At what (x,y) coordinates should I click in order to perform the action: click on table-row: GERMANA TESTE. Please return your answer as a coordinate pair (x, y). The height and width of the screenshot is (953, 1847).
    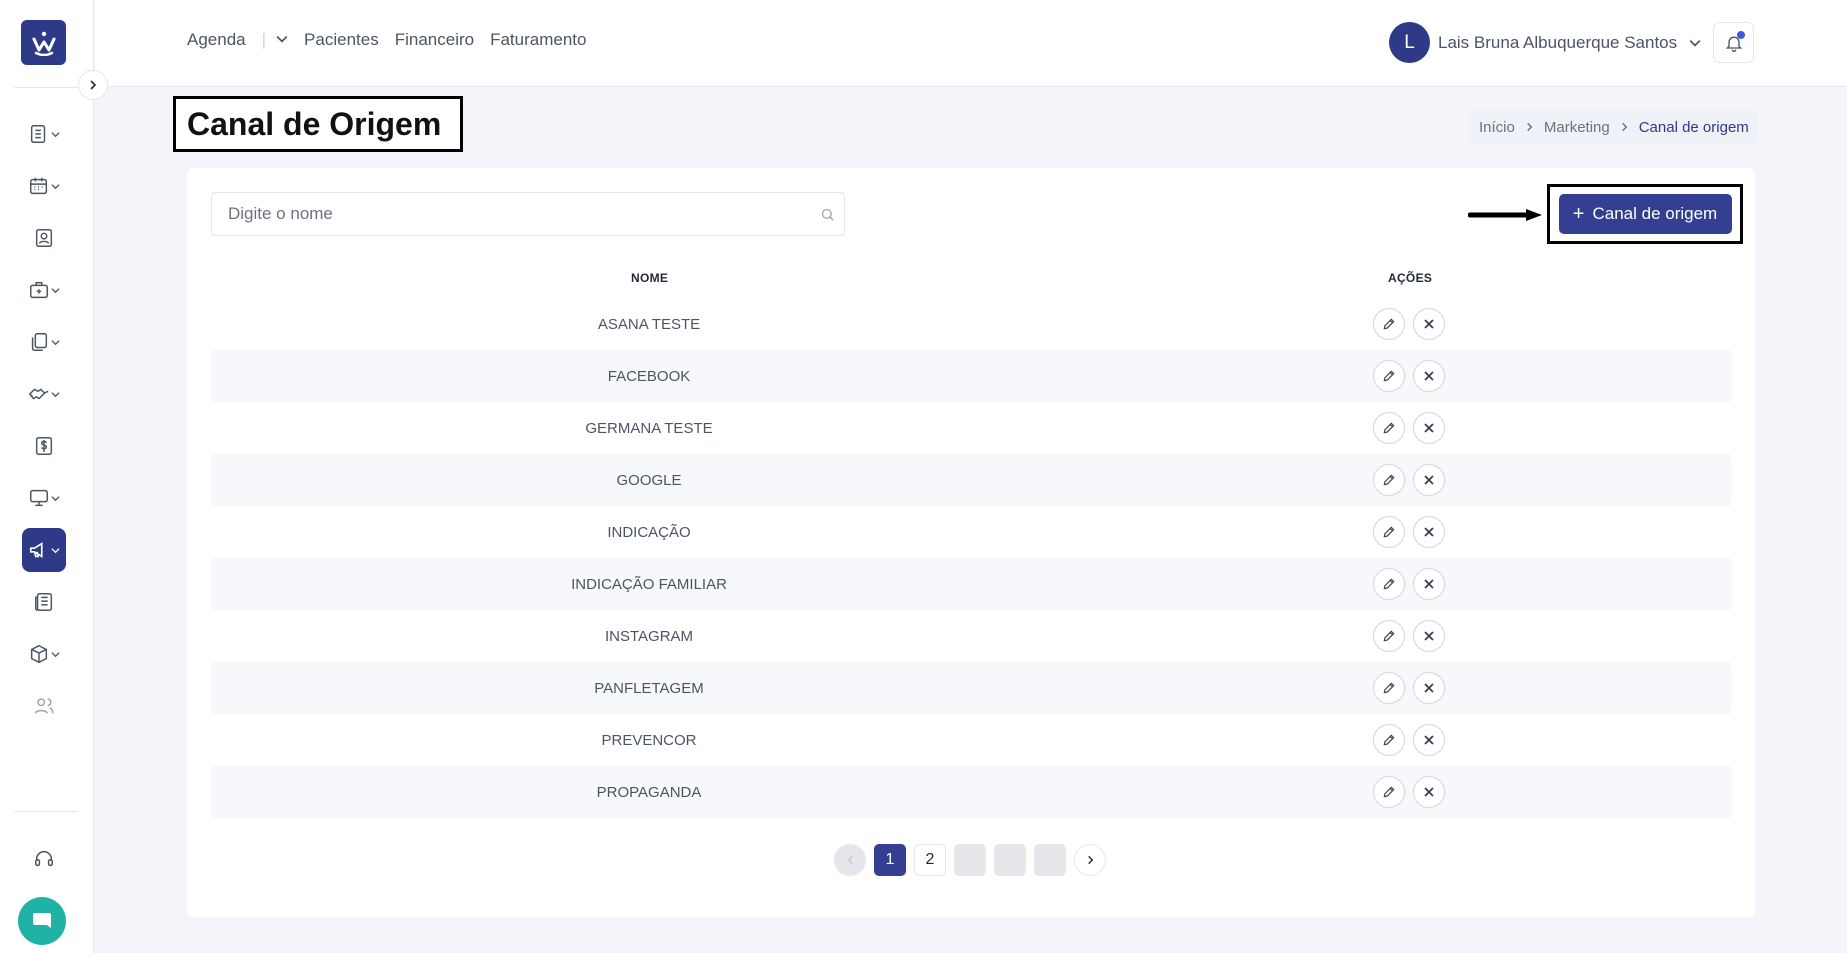
    Looking at the image, I should click on (971, 428).